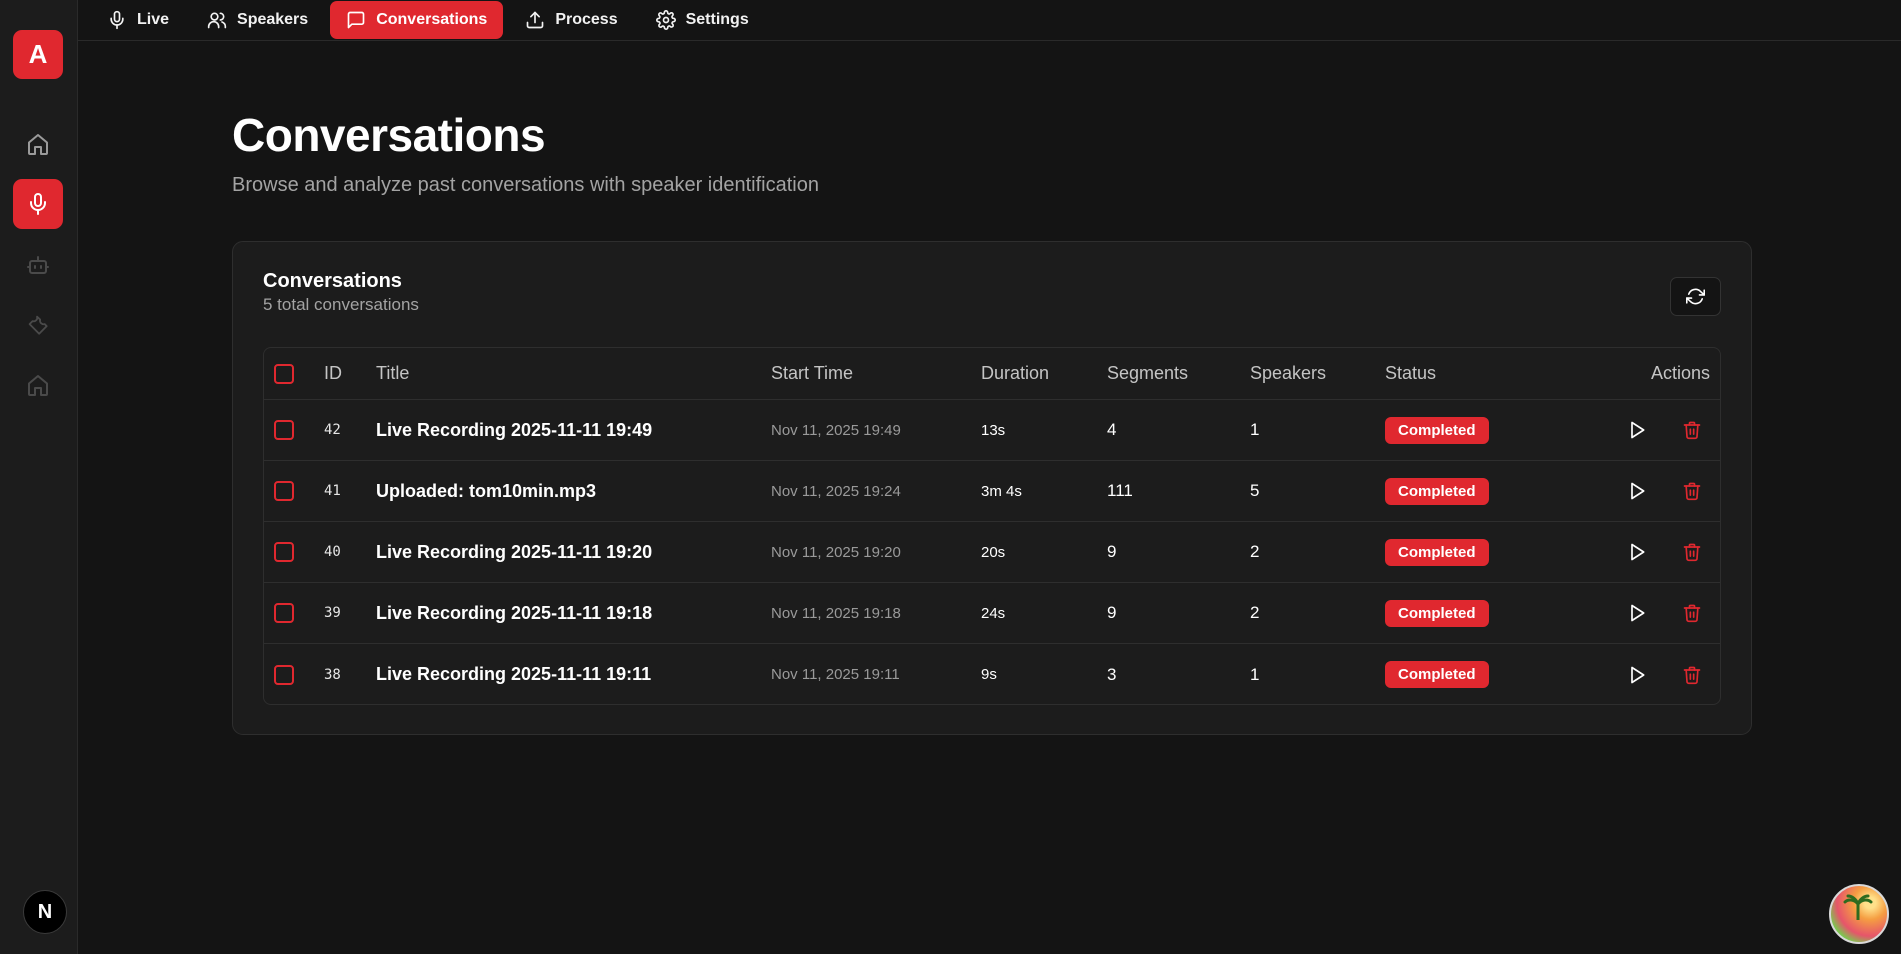 The height and width of the screenshot is (954, 1901). I want to click on tab-label: Settings, so click(717, 19).